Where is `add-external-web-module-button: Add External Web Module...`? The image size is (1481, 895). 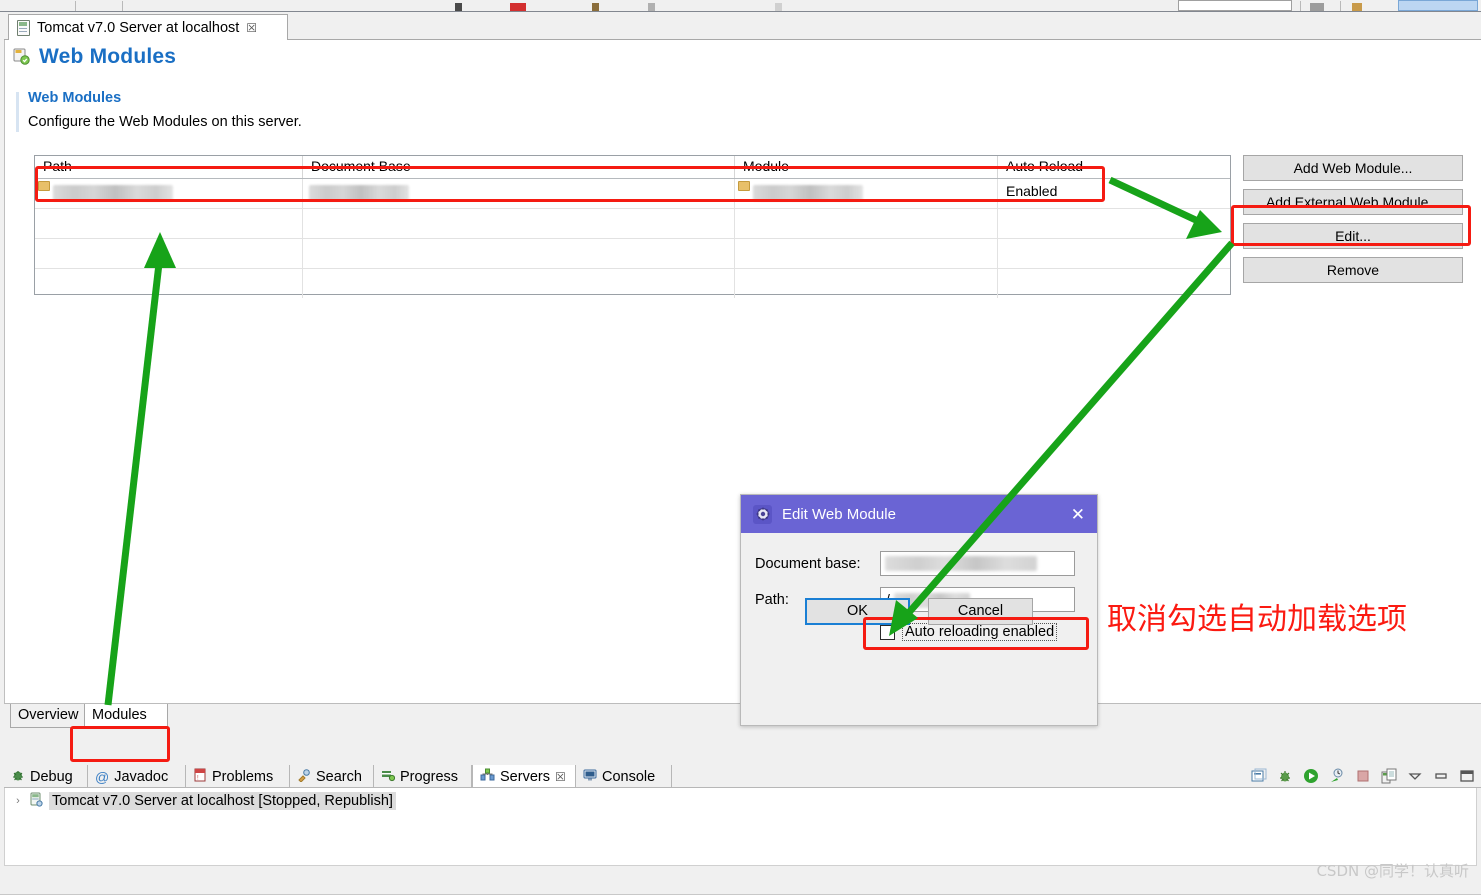 add-external-web-module-button: Add External Web Module... is located at coordinates (1353, 202).